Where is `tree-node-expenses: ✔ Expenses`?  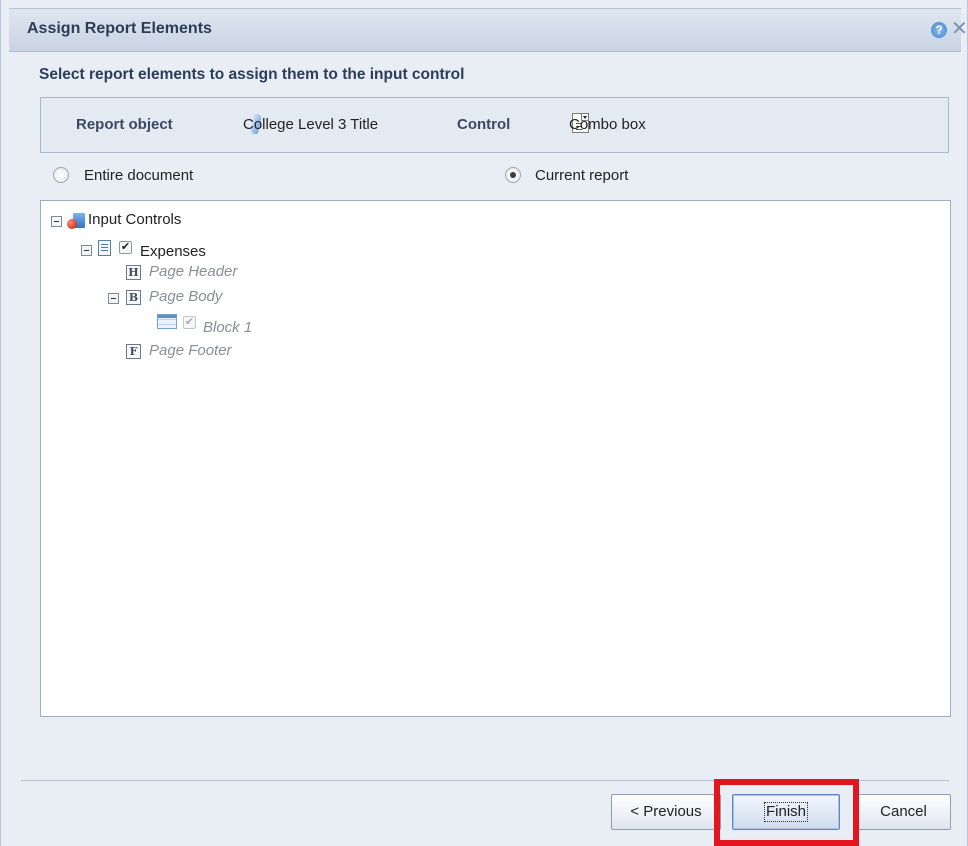 tree-node-expenses: ✔ Expenses is located at coordinates (191, 250).